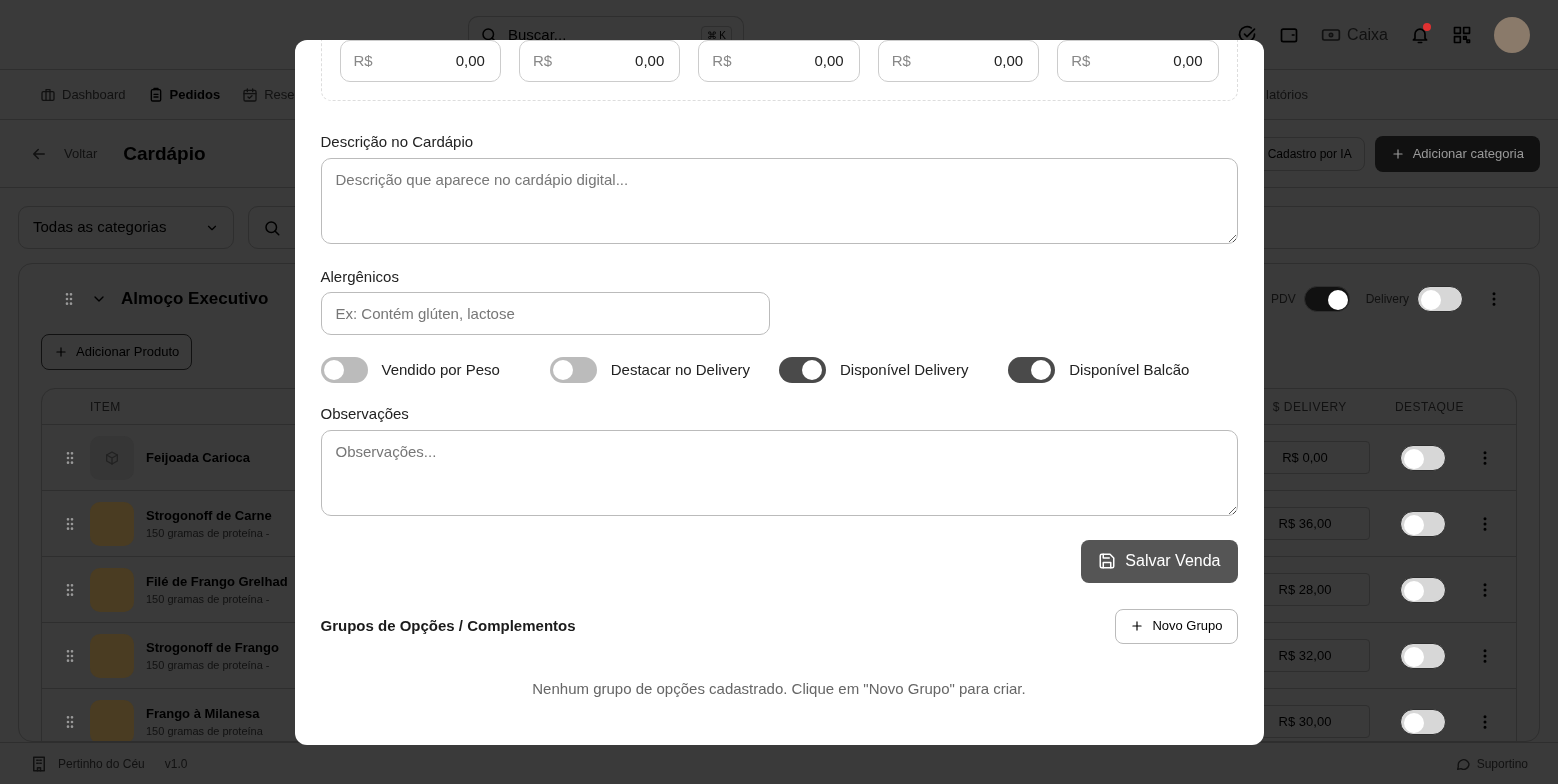  What do you see at coordinates (209, 515) in the screenshot?
I see `product-name: Strogonoff de Carne` at bounding box center [209, 515].